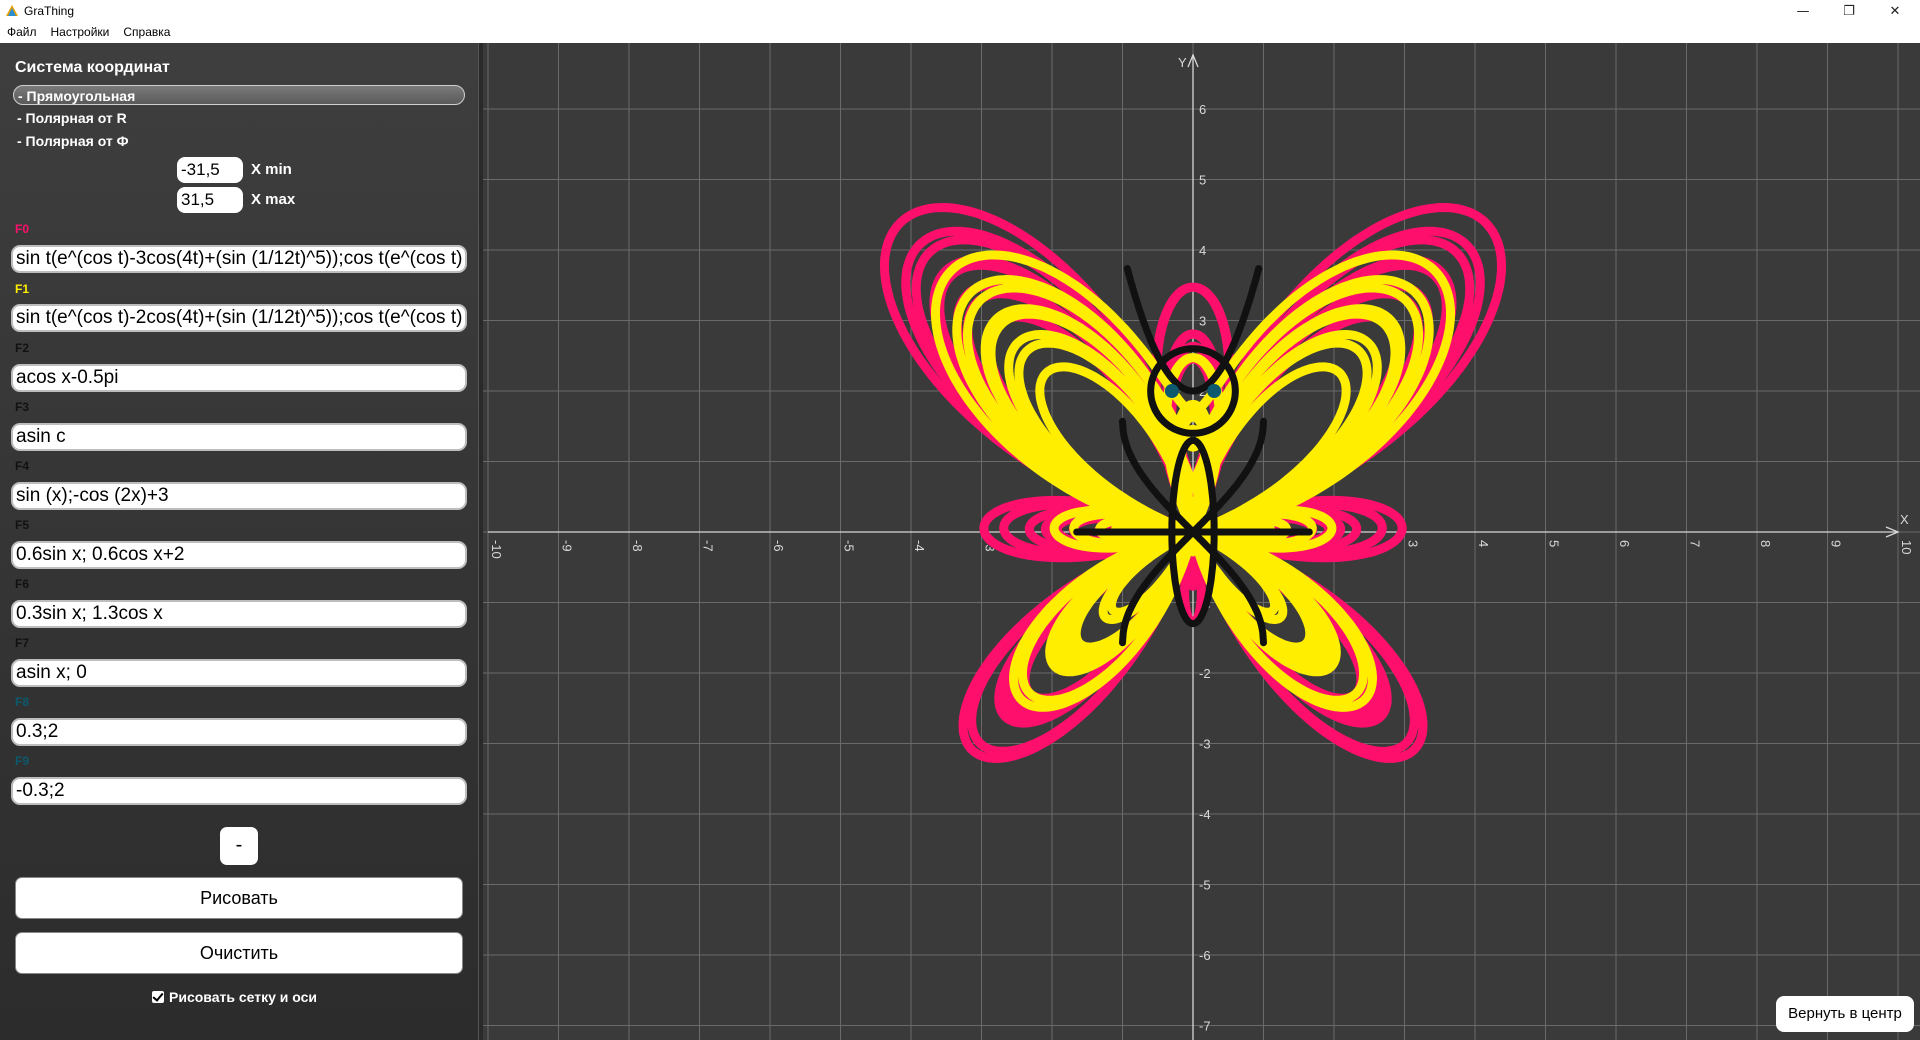  Describe the element at coordinates (22, 289) in the screenshot. I see `function-label-f1: F1` at that location.